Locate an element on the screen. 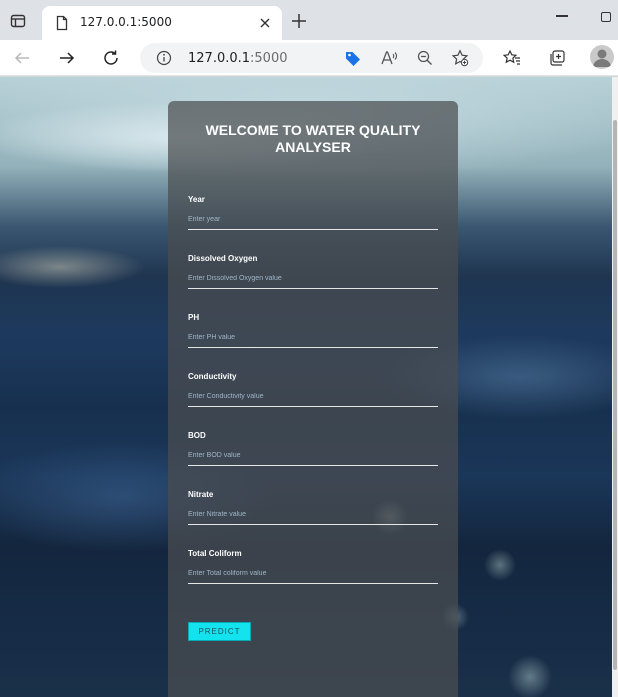  ph-field: PH is located at coordinates (313, 330).